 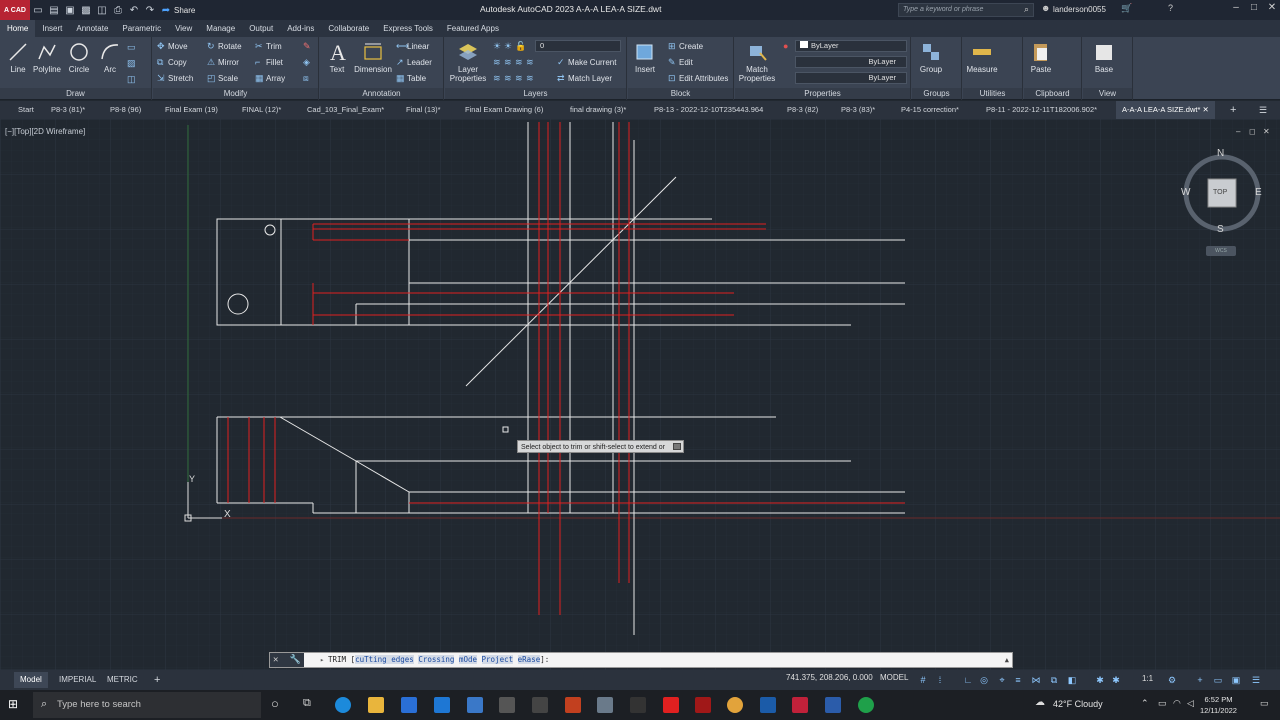 I want to click on properties-panel-title: Properties, so click(x=822, y=93).